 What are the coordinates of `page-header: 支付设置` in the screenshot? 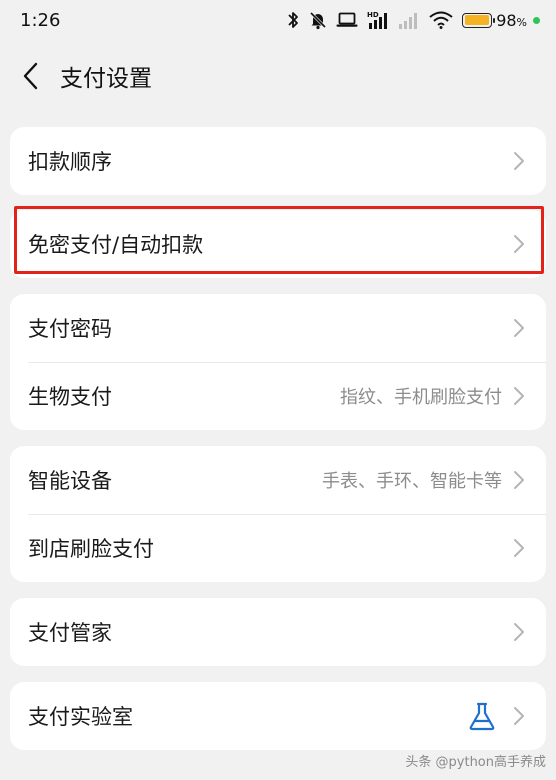 It's located at (278, 76).